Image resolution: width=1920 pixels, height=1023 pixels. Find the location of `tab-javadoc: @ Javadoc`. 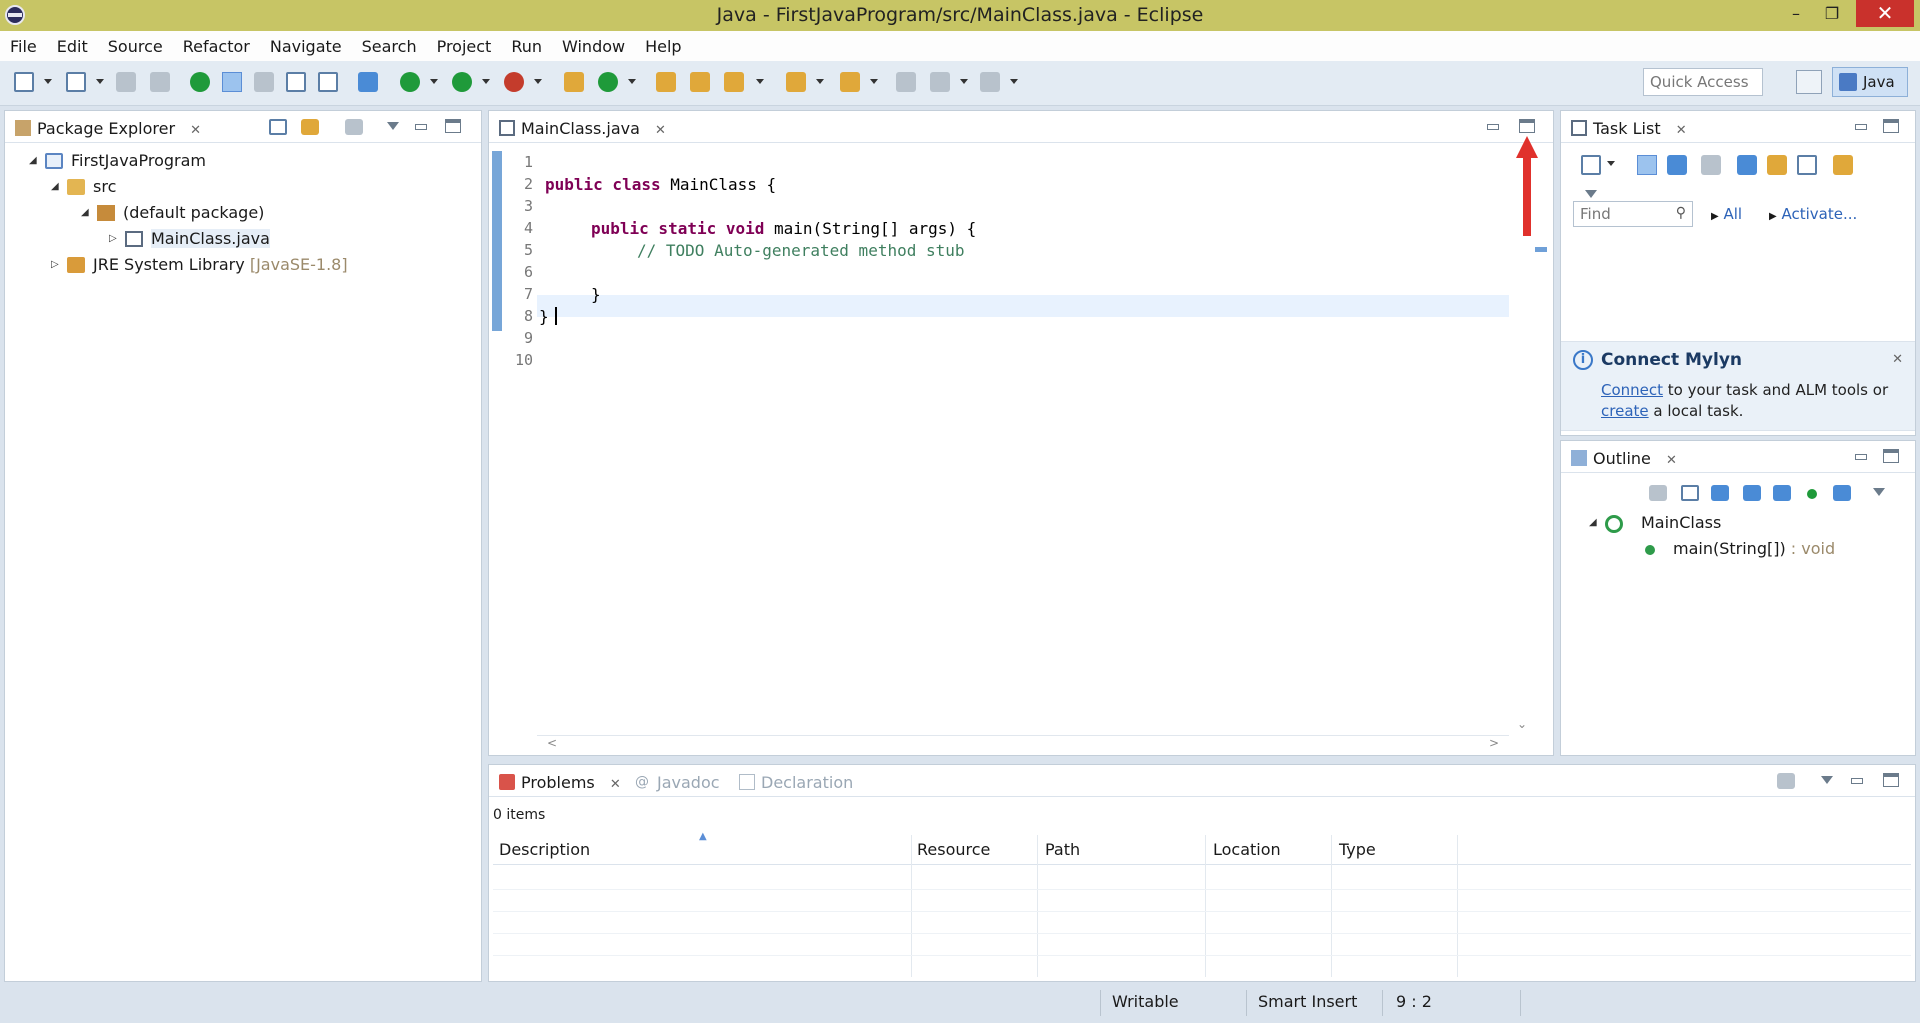

tab-javadoc: @ Javadoc is located at coordinates (677, 781).